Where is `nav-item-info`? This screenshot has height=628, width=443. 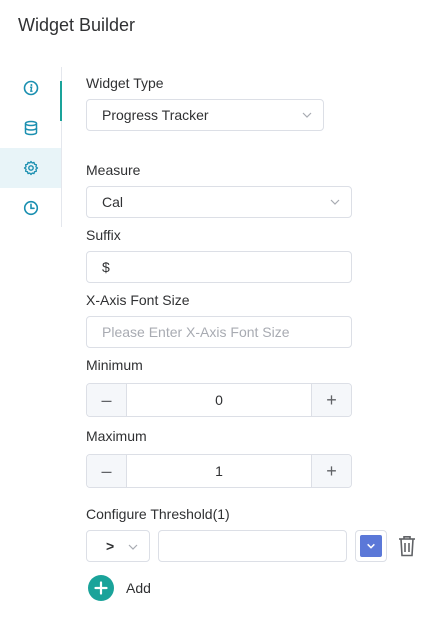
nav-item-info is located at coordinates (30, 88).